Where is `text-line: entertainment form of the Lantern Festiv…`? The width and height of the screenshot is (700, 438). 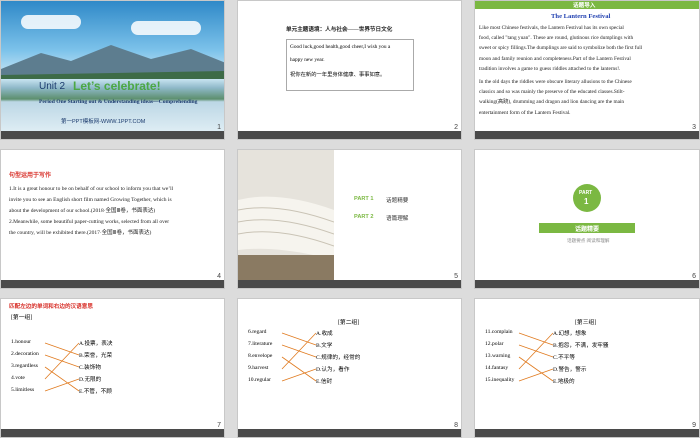 text-line: entertainment form of the Lantern Festiv… is located at coordinates (525, 112).